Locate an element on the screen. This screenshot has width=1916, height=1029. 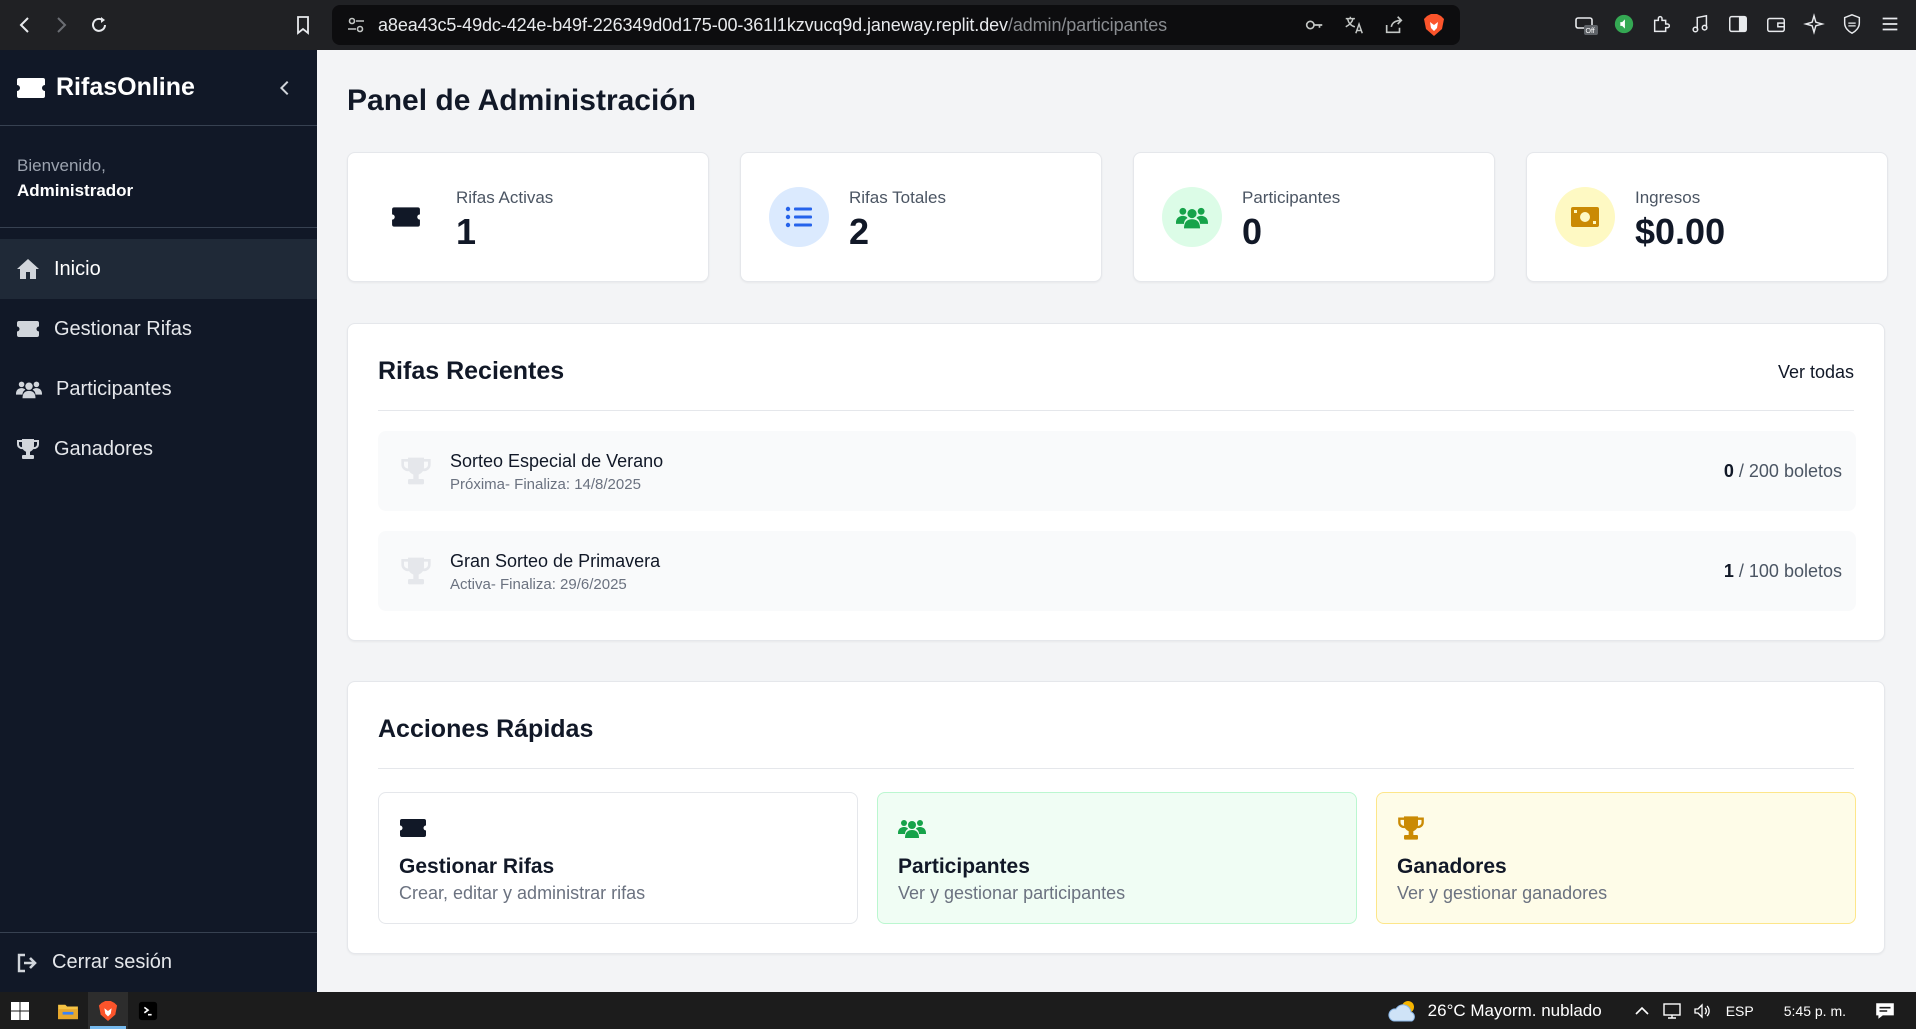
action-description: Ver y gestionar participantes is located at coordinates (1012, 893).